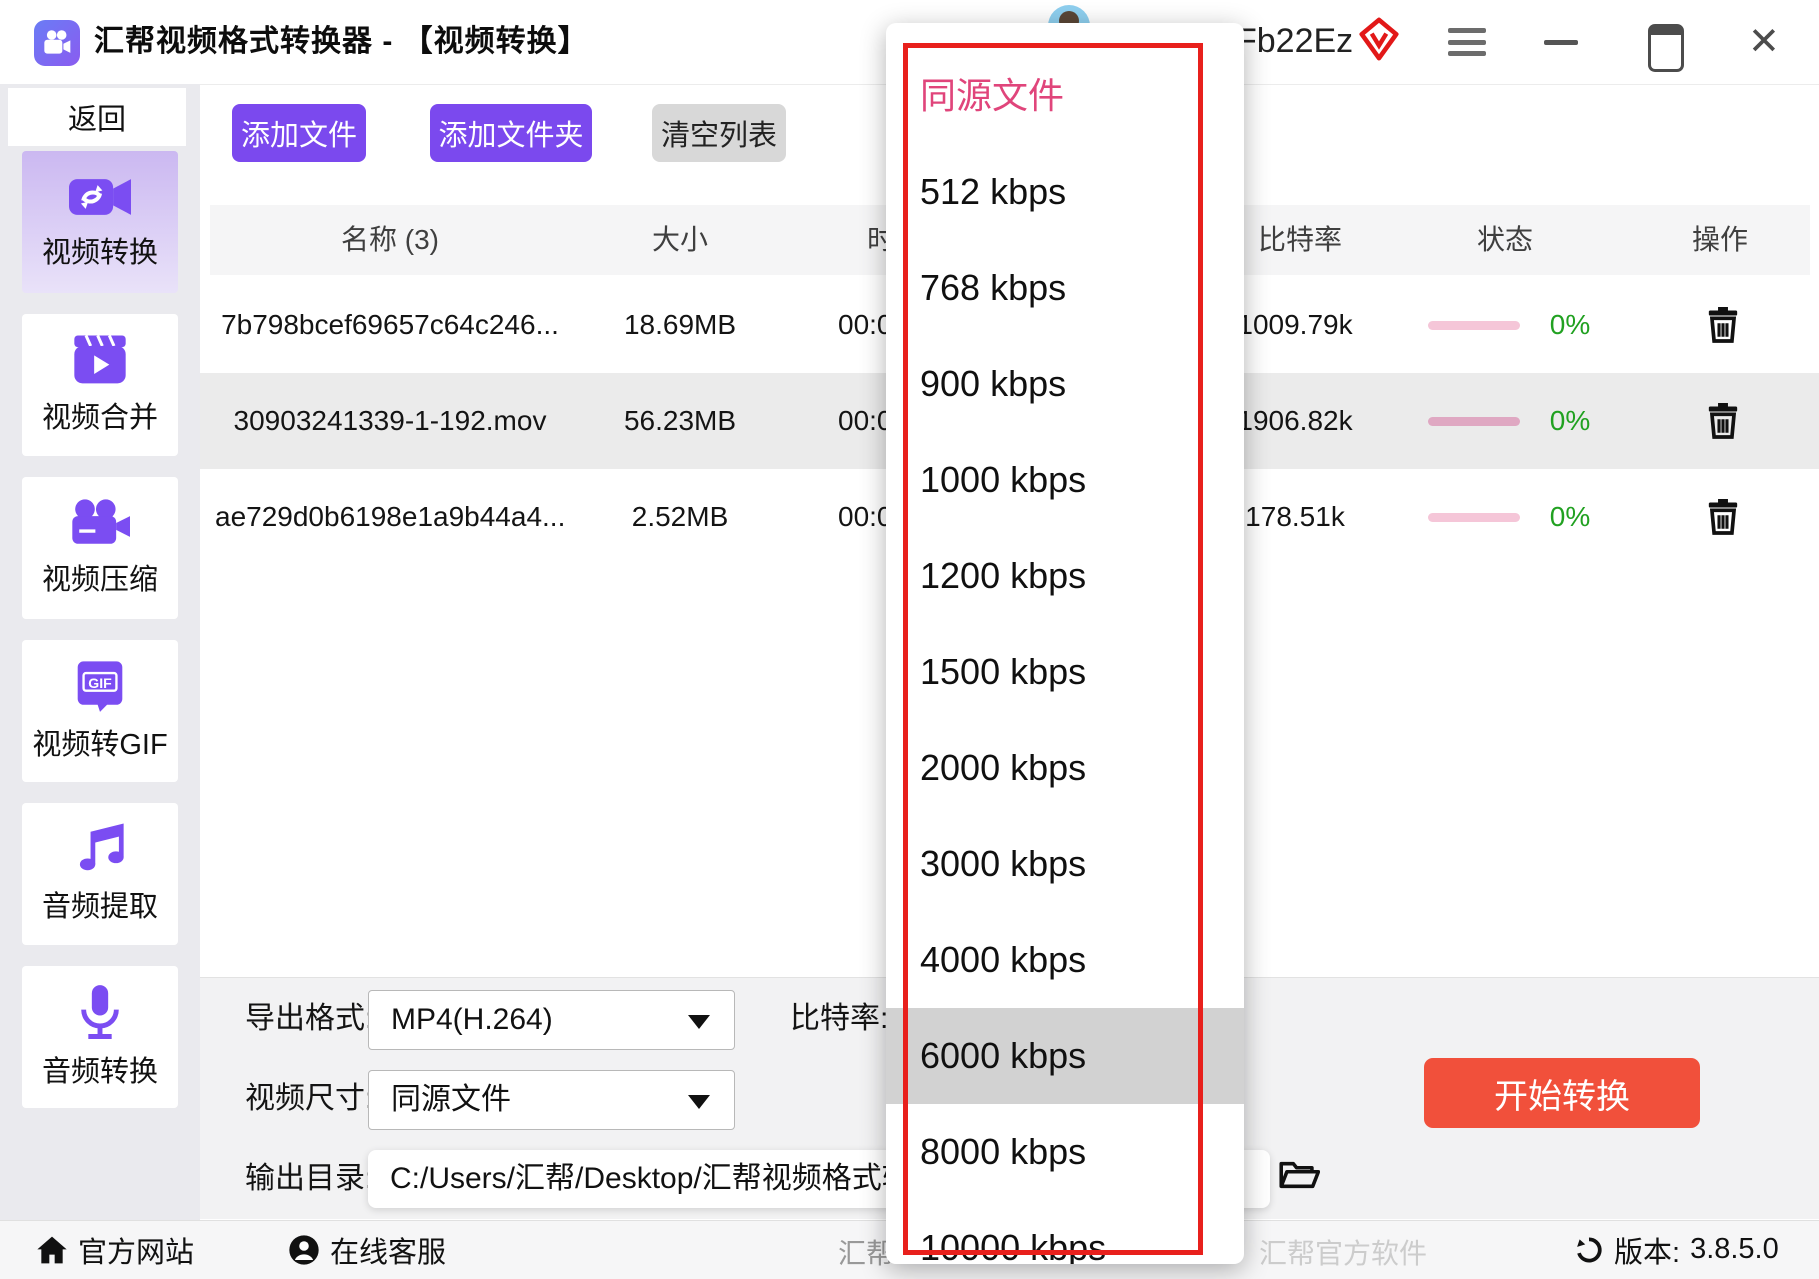 The height and width of the screenshot is (1279, 1819). Describe the element at coordinates (99, 1072) in the screenshot. I see `sidebar-item-label: 音频转换` at that location.